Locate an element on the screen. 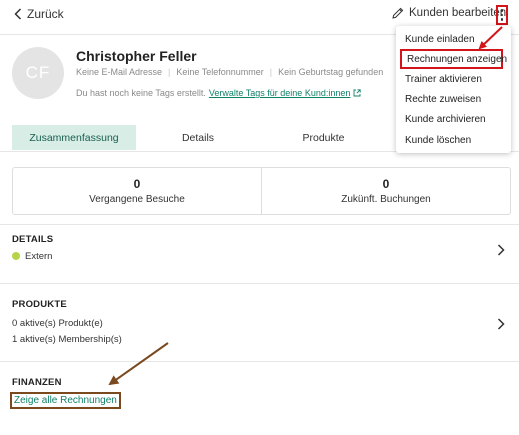  tab-details: Details is located at coordinates (198, 137).